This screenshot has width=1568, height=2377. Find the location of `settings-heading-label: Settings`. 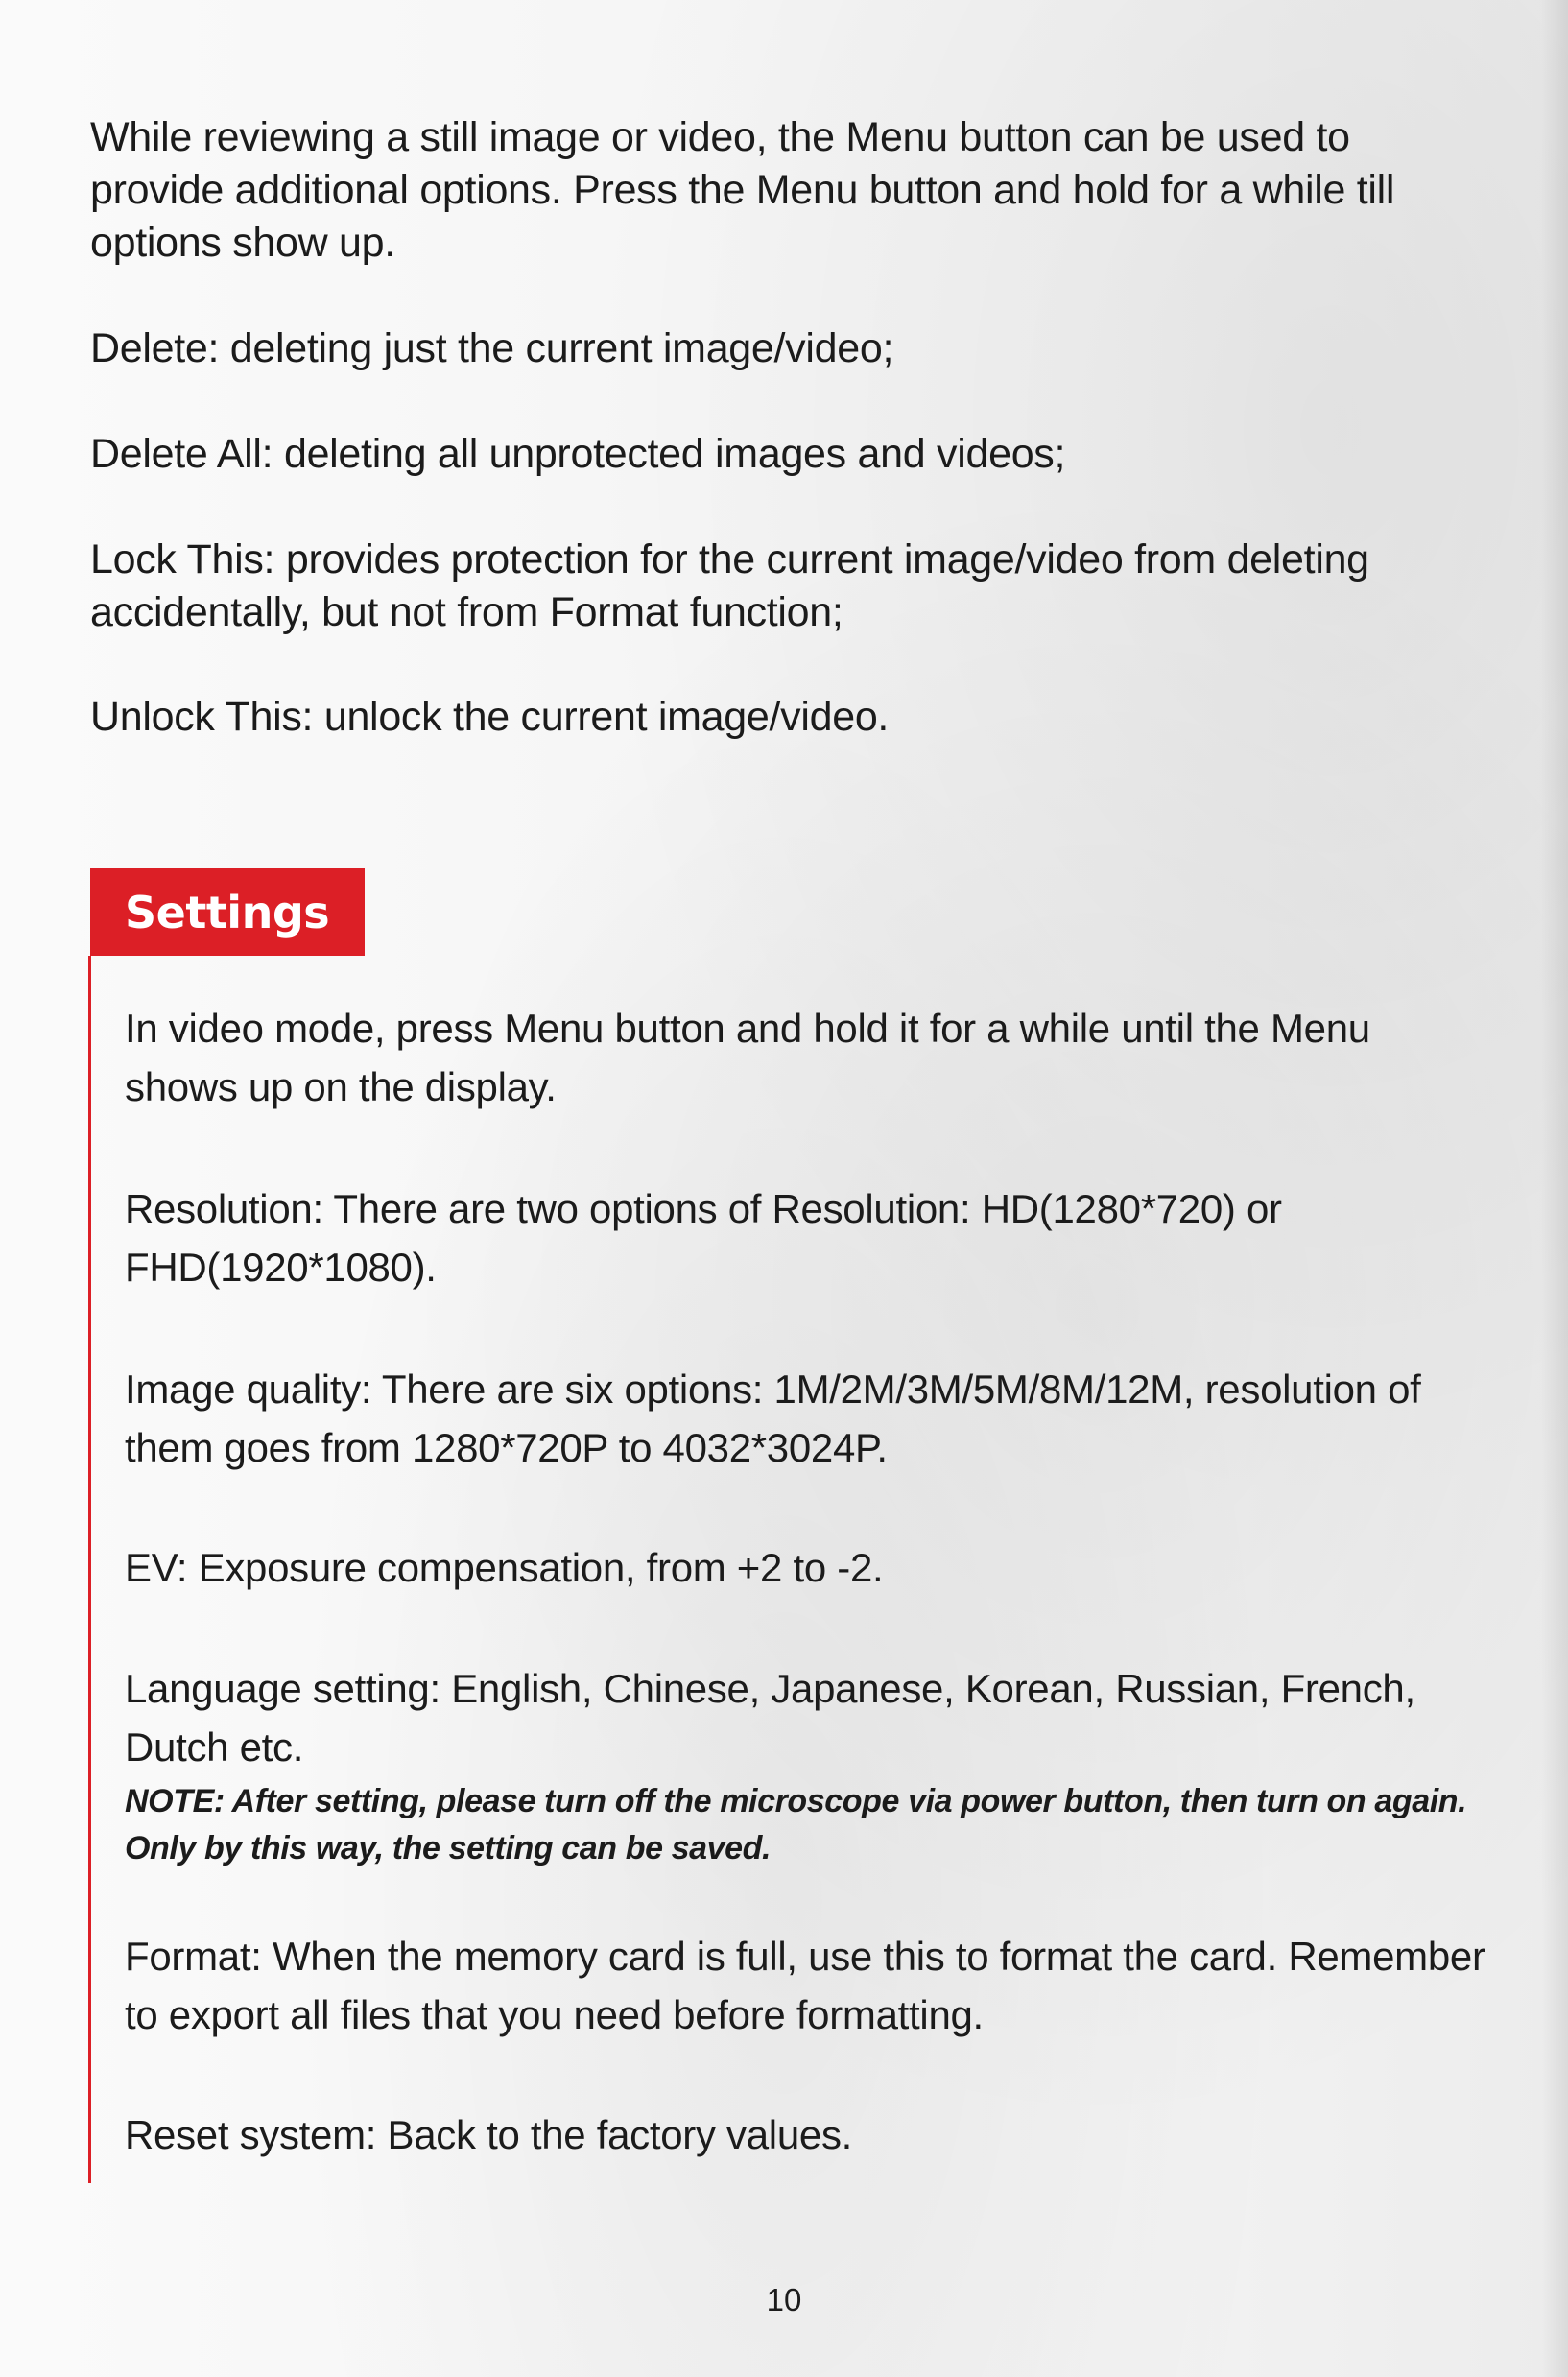

settings-heading-label: Settings is located at coordinates (227, 913).